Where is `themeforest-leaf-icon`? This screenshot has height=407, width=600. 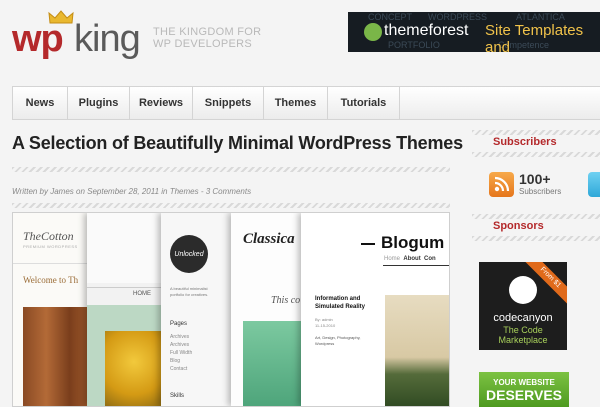 themeforest-leaf-icon is located at coordinates (373, 32).